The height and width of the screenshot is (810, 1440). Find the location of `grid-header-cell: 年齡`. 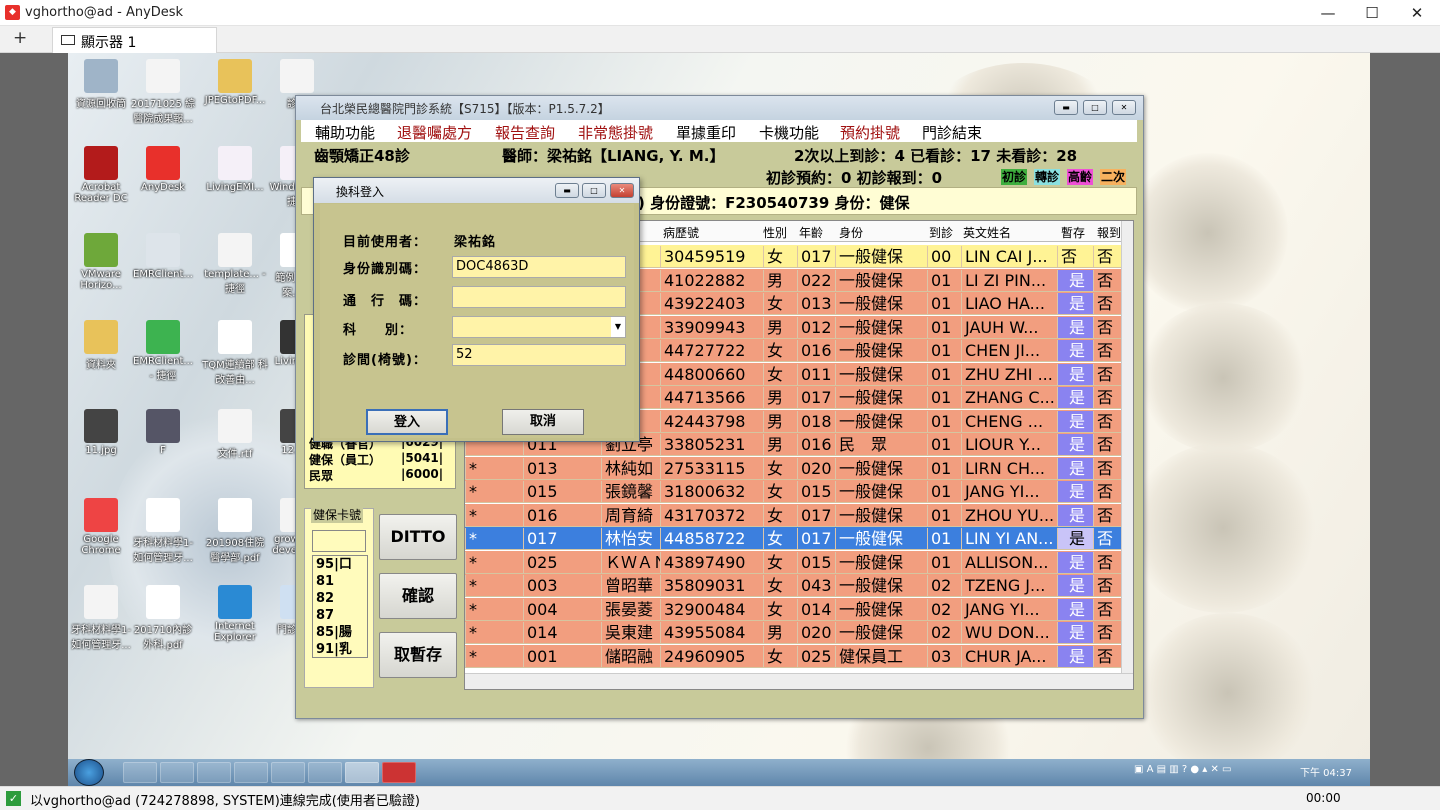

grid-header-cell: 年齡 is located at coordinates (811, 232).